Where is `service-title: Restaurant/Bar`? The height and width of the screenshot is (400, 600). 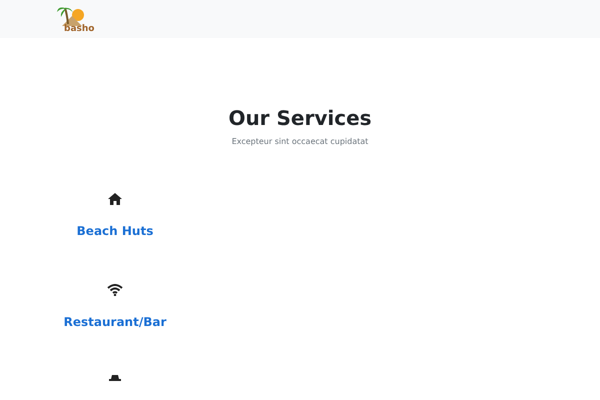 service-title: Restaurant/Bar is located at coordinates (115, 322).